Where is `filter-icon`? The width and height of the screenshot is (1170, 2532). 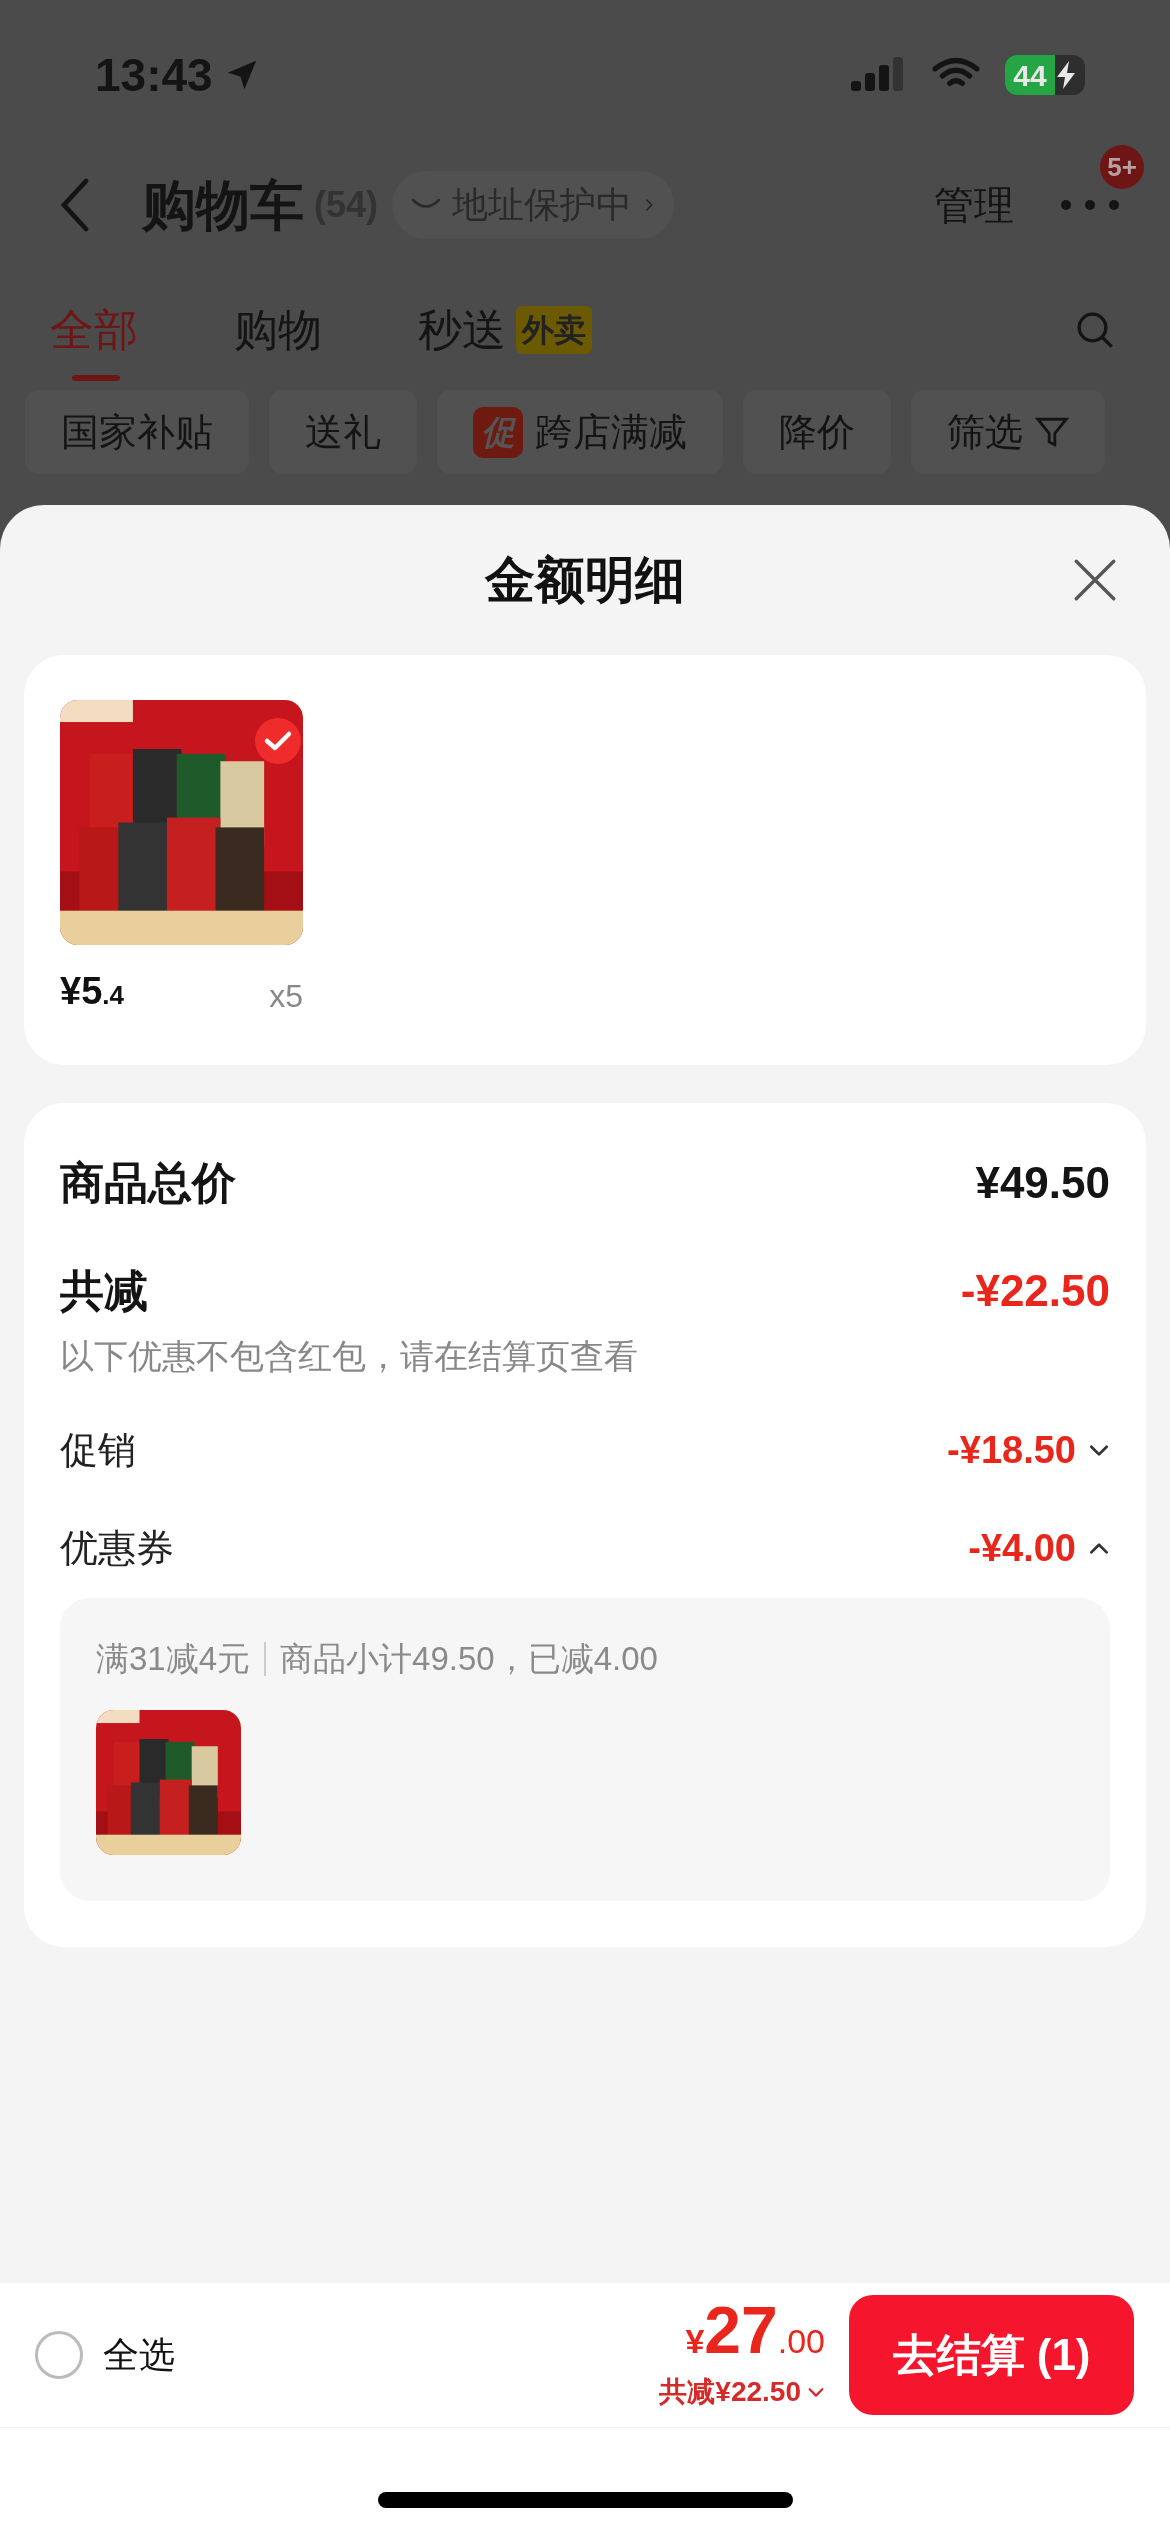
filter-icon is located at coordinates (1052, 432).